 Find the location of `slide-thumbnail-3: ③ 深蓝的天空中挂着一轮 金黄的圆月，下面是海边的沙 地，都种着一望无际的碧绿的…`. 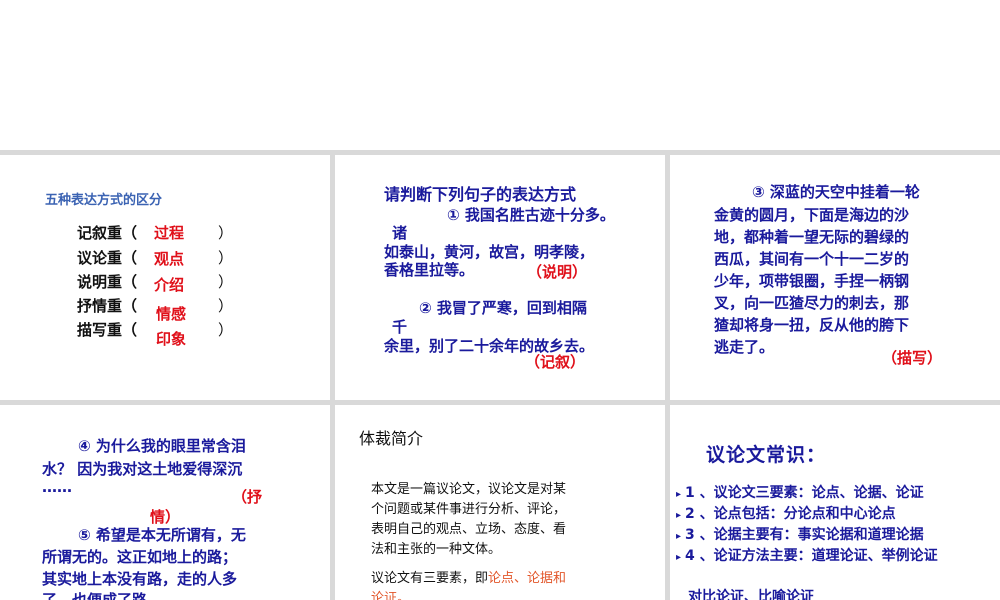

slide-thumbnail-3: ③ 深蓝的天空中挂着一轮 金黄的圆月，下面是海边的沙 地，都种着一望无际的碧绿的… is located at coordinates (835, 277).